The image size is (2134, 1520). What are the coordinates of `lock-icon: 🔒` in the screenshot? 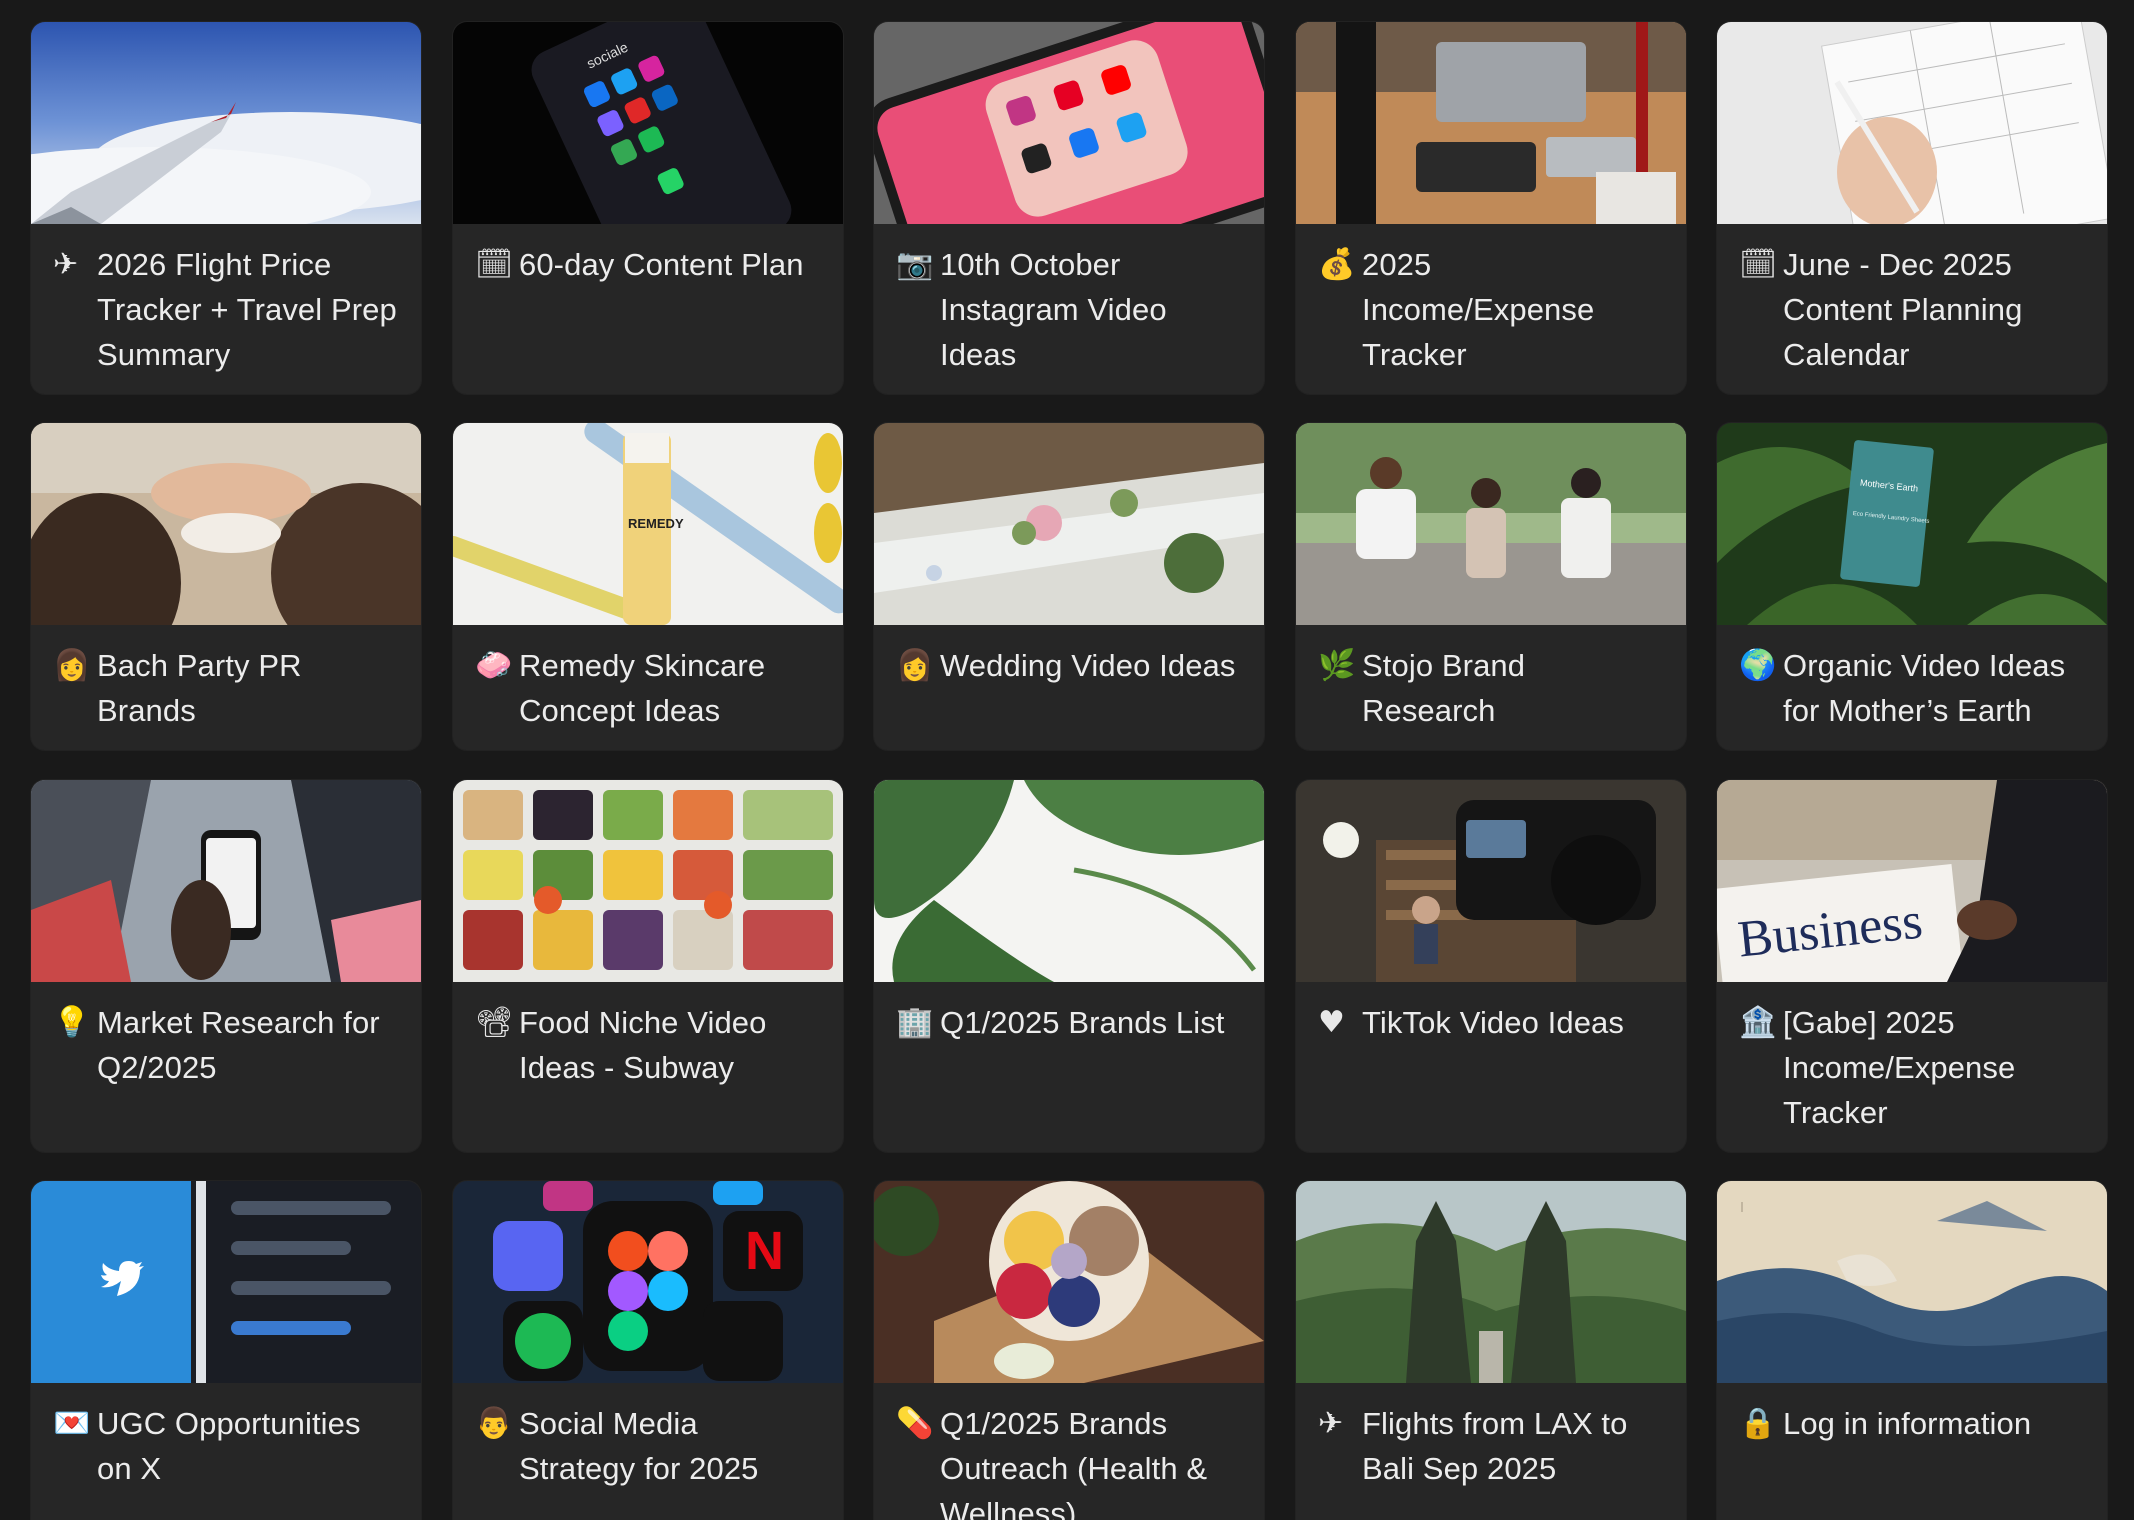 It's located at (1758, 1423).